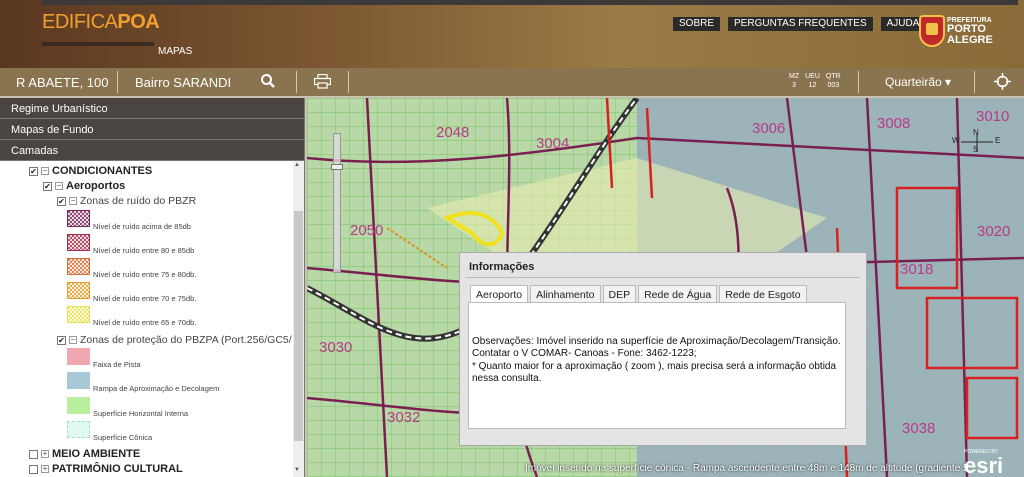  What do you see at coordinates (794, 81) in the screenshot?
I see `code-mz: MZ 3` at bounding box center [794, 81].